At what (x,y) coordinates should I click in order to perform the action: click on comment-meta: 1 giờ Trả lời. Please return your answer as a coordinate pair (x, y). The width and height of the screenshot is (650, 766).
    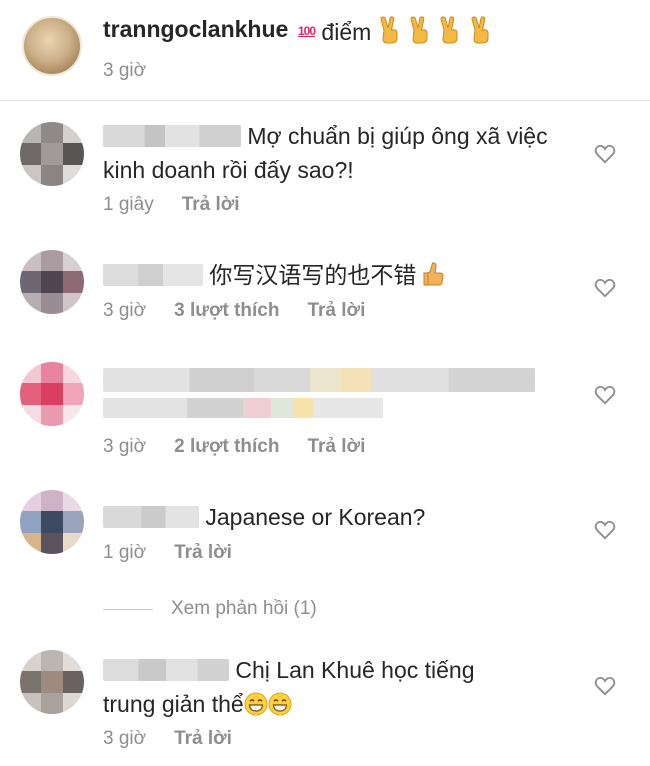
    Looking at the image, I should click on (167, 553).